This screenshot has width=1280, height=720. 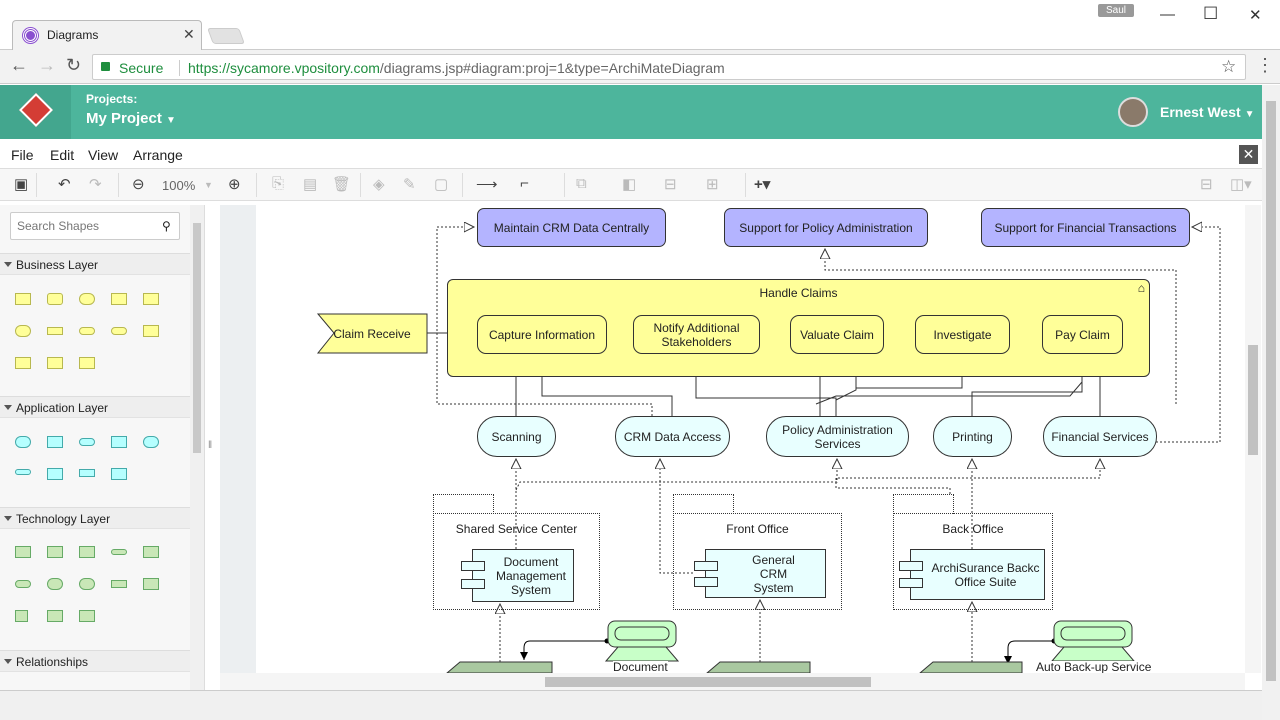 I want to click on device-label-backup: Auto Back-up Service, so click(x=1094, y=667).